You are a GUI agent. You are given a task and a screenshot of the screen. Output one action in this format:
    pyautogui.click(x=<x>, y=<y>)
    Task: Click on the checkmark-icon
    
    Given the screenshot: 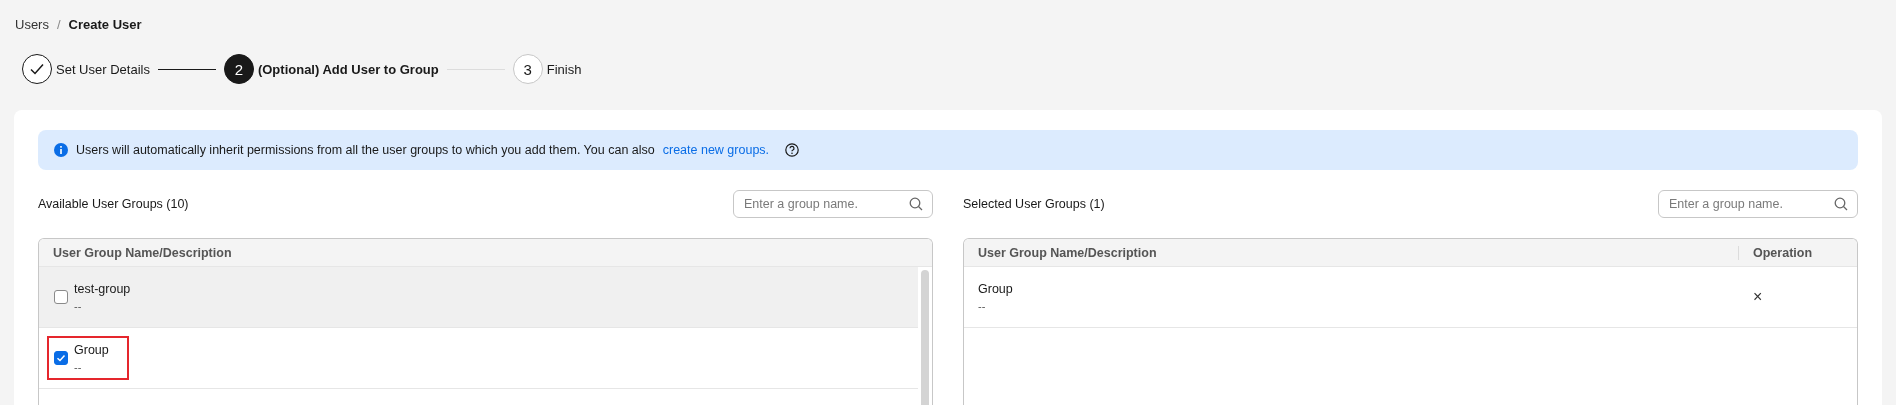 What is the action you would take?
    pyautogui.click(x=61, y=358)
    